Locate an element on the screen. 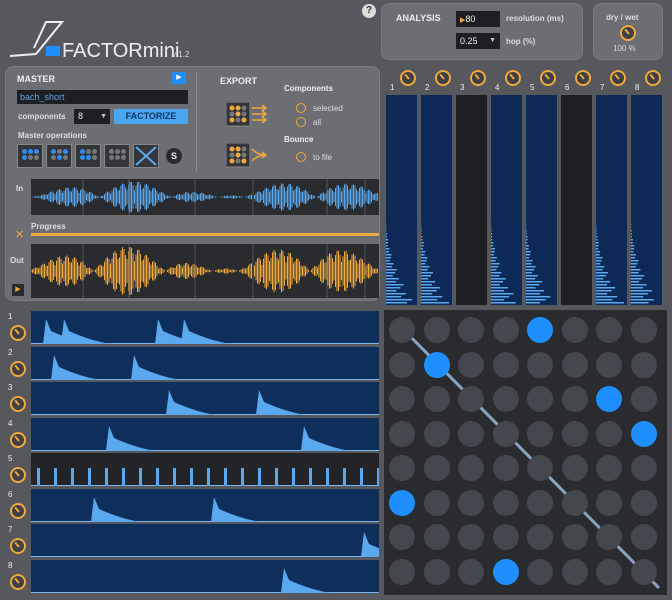  file-name-field: bach_short is located at coordinates (102, 97).